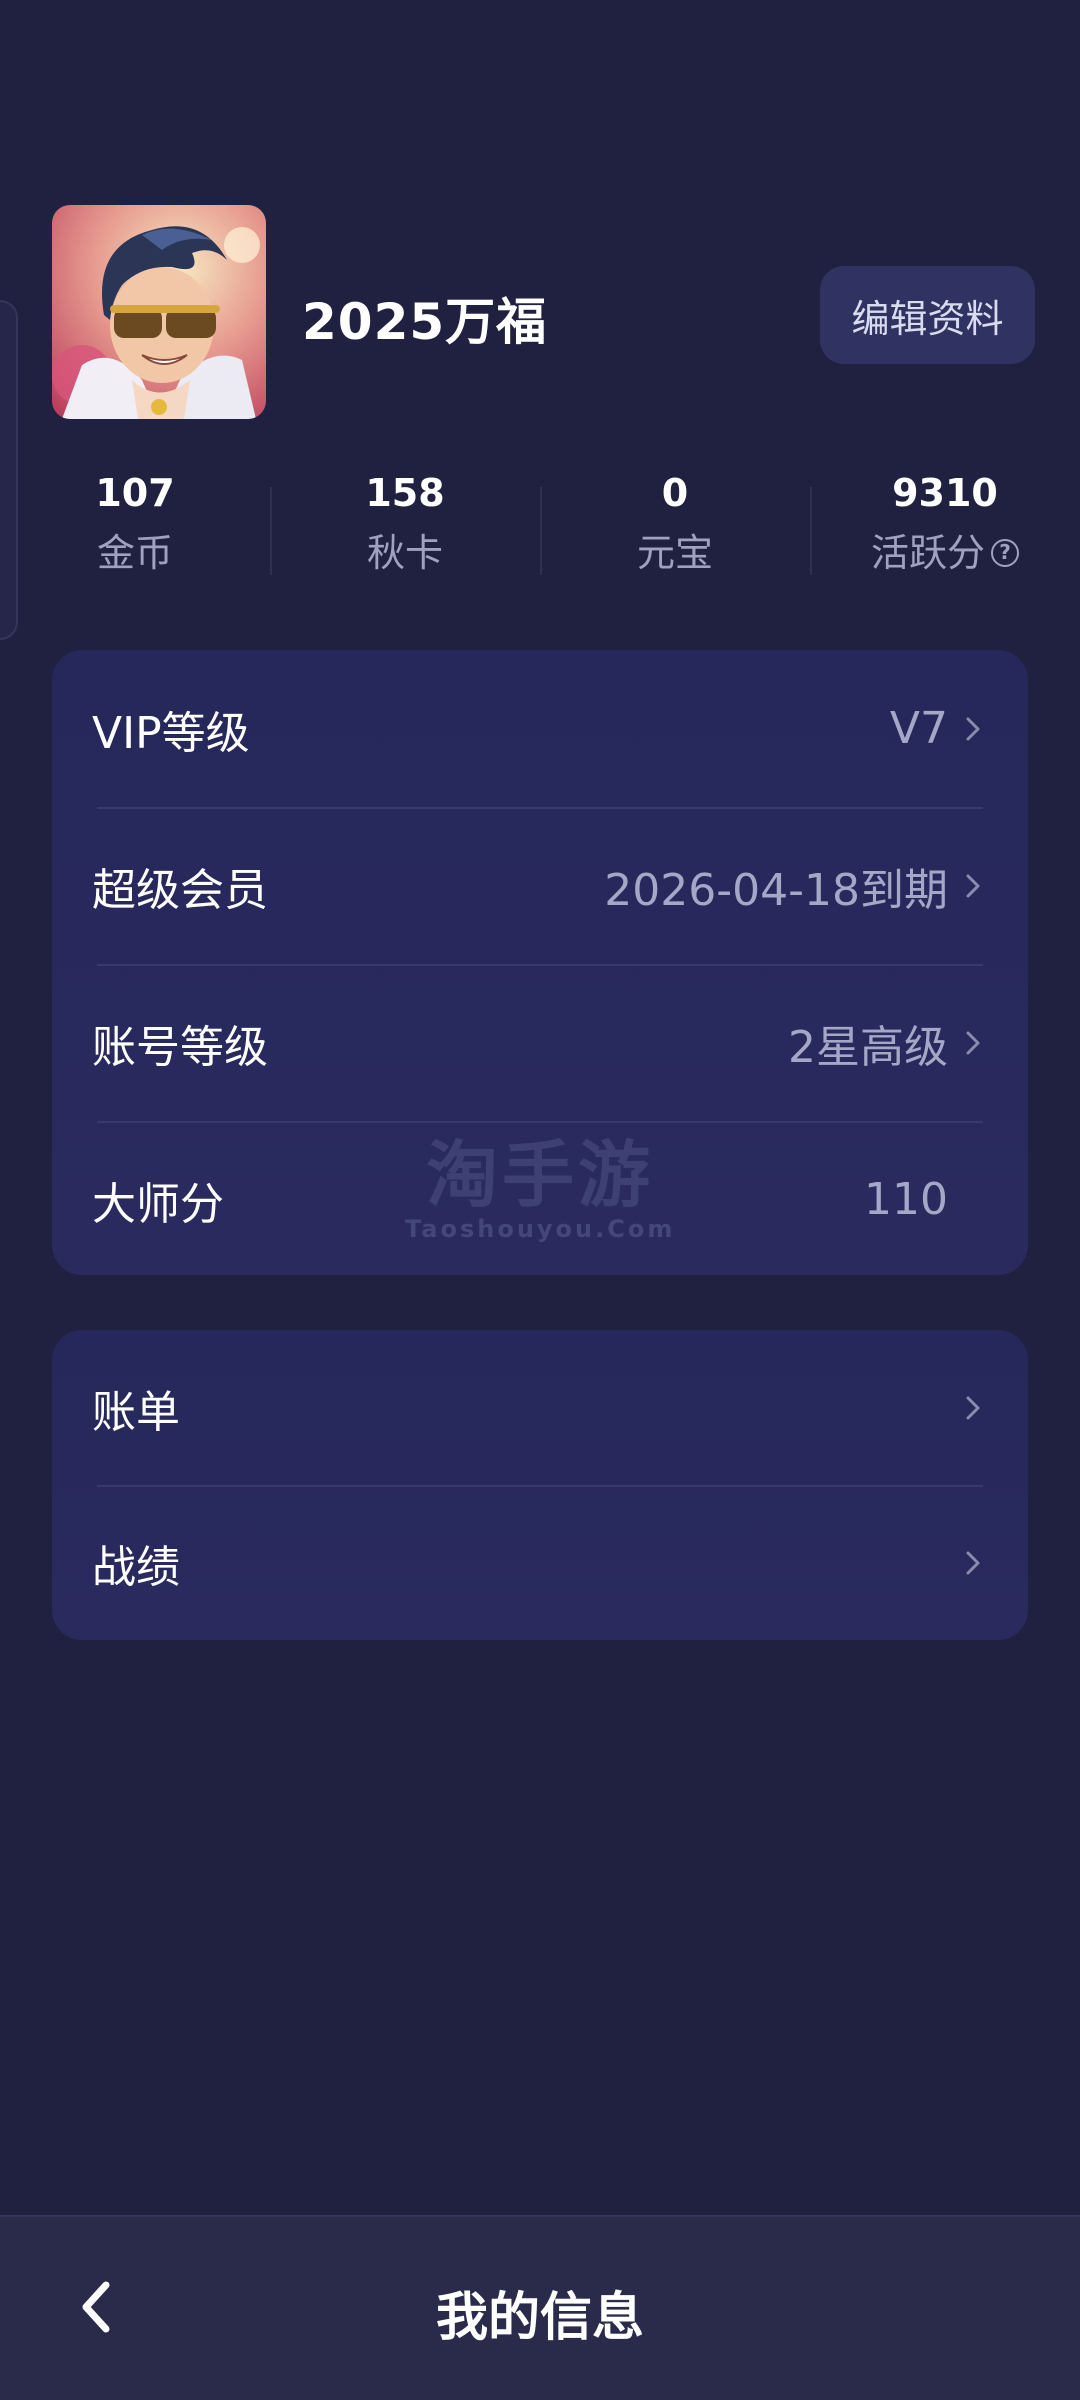  What do you see at coordinates (927, 553) in the screenshot?
I see `stat-label-text: 活跃分` at bounding box center [927, 553].